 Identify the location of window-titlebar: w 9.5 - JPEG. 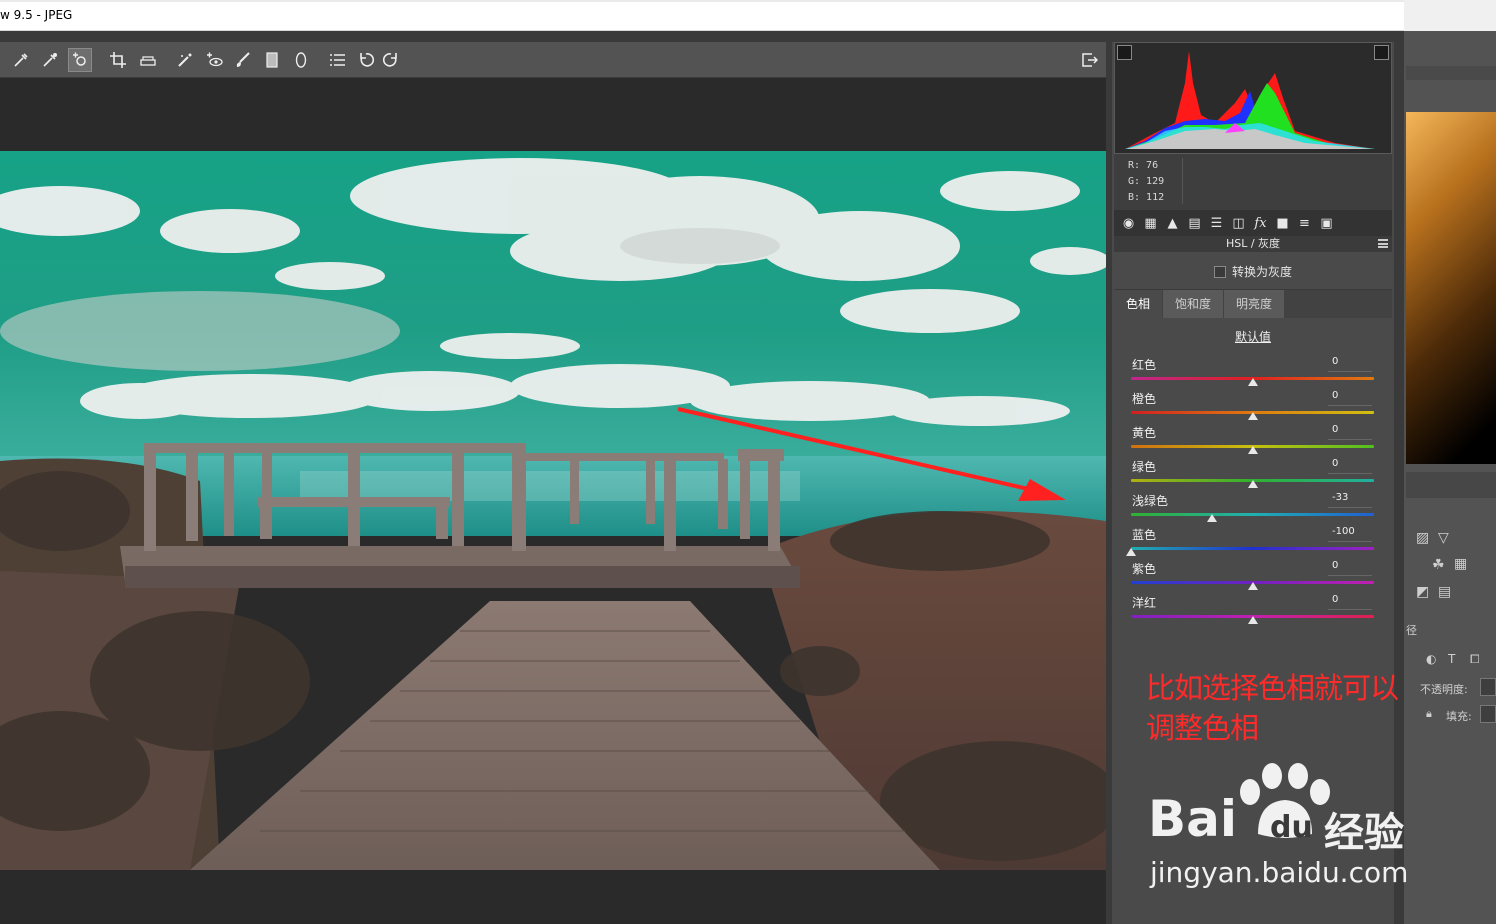
(702, 15).